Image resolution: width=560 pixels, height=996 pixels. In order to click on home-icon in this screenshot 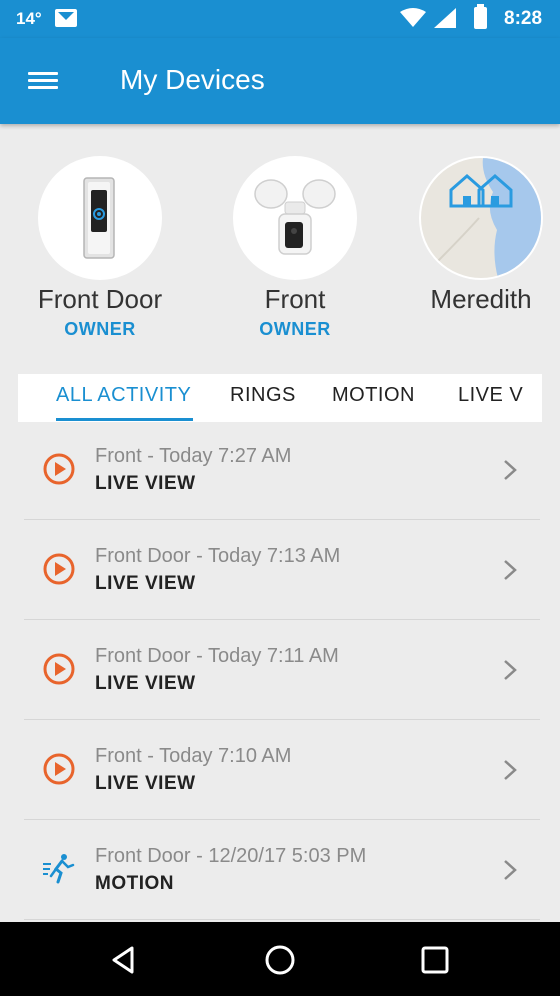, I will do `click(280, 960)`.